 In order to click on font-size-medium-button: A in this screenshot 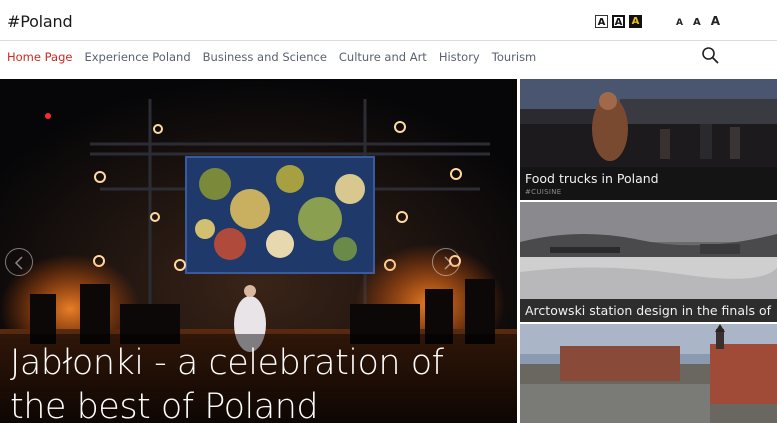, I will do `click(697, 22)`.